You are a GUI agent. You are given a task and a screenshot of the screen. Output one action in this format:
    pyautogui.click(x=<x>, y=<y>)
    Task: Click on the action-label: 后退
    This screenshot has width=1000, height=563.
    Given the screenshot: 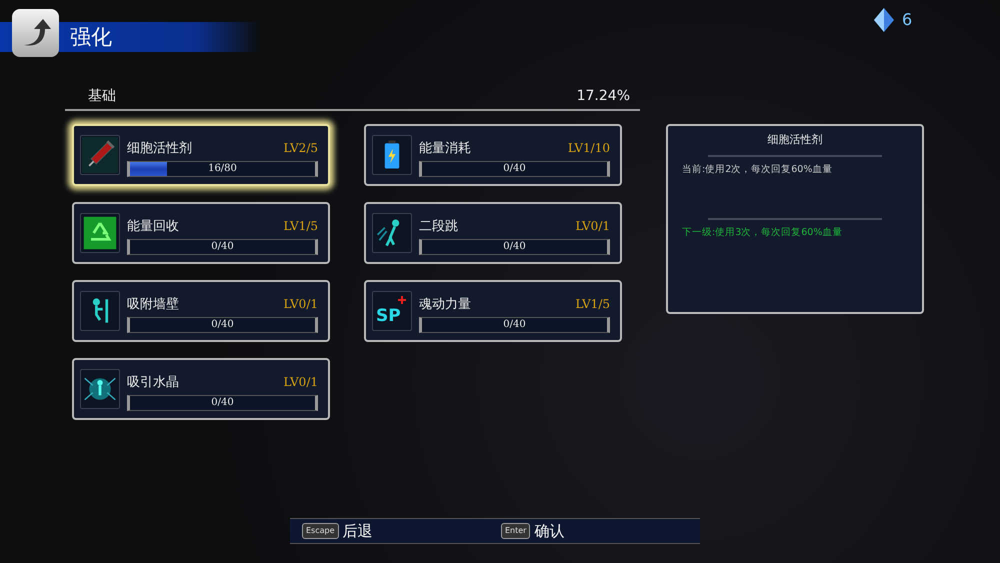 What is the action you would take?
    pyautogui.click(x=357, y=531)
    